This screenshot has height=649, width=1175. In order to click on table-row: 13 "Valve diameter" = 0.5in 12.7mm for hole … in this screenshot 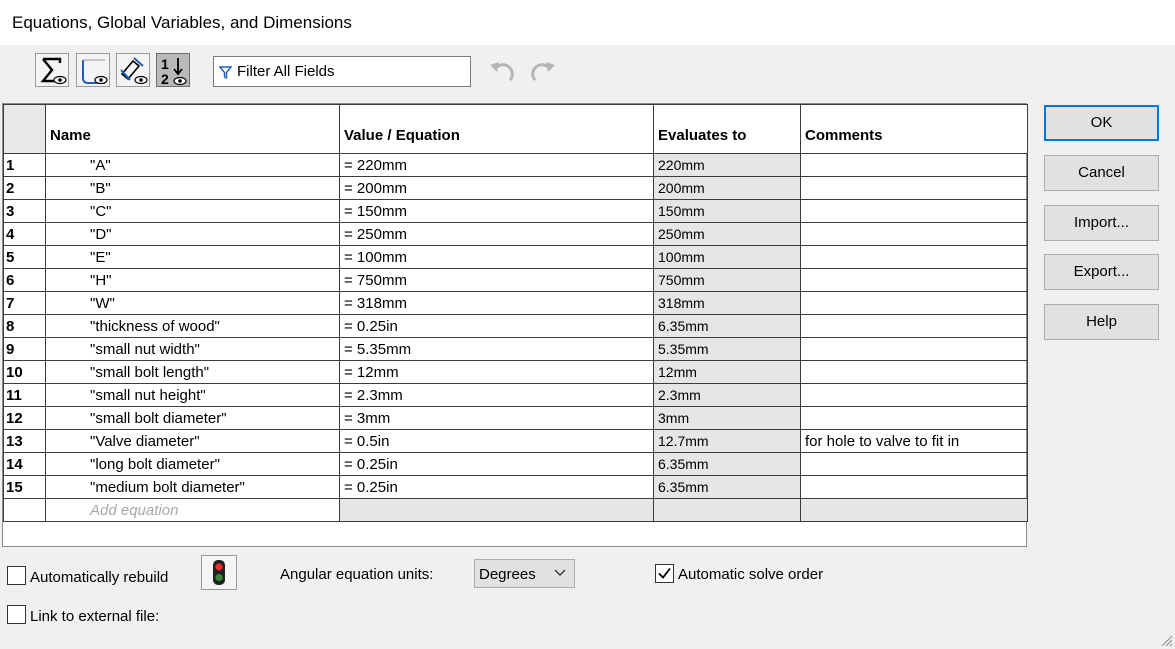, I will do `click(515, 441)`.